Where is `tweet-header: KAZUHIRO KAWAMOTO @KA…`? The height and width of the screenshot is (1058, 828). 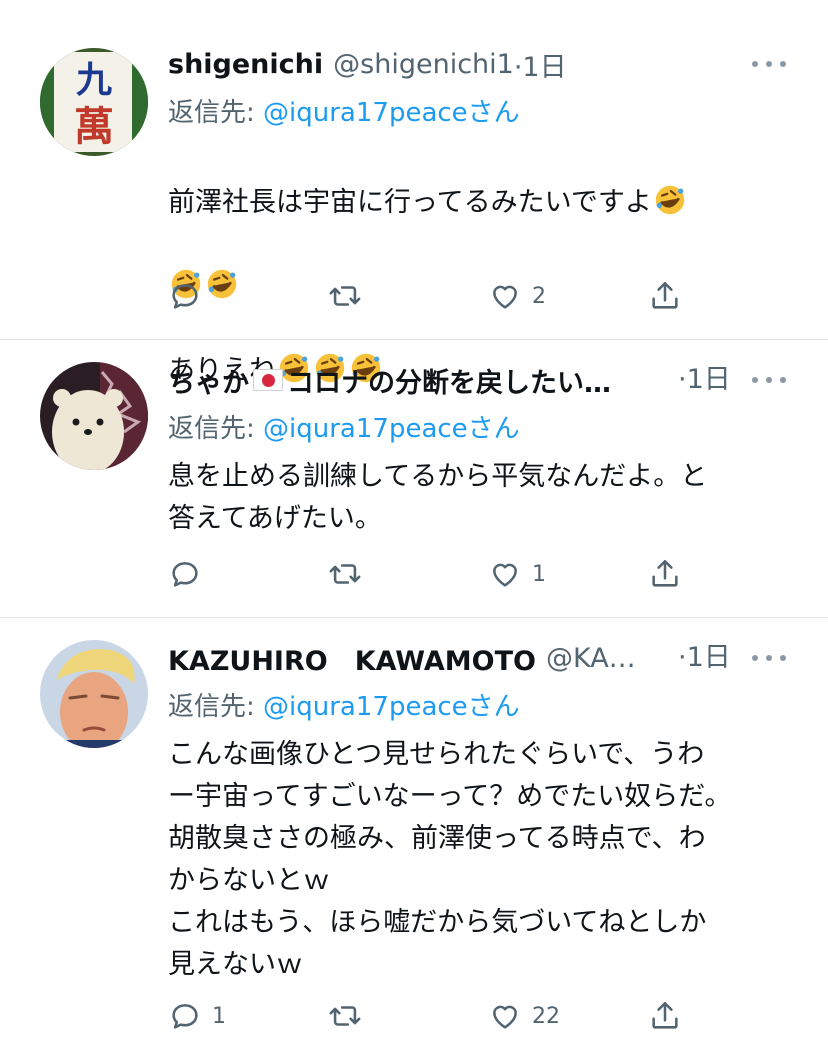 tweet-header: KAZUHIRO KAWAMOTO @KA… is located at coordinates (415, 658).